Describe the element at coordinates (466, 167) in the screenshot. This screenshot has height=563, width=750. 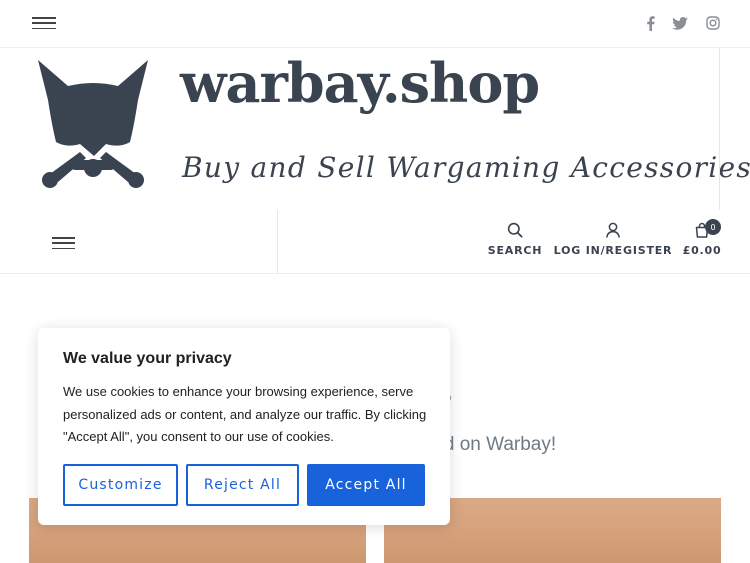
I see `brand-tagline: Buy and Sell Wargaming Accessories` at that location.